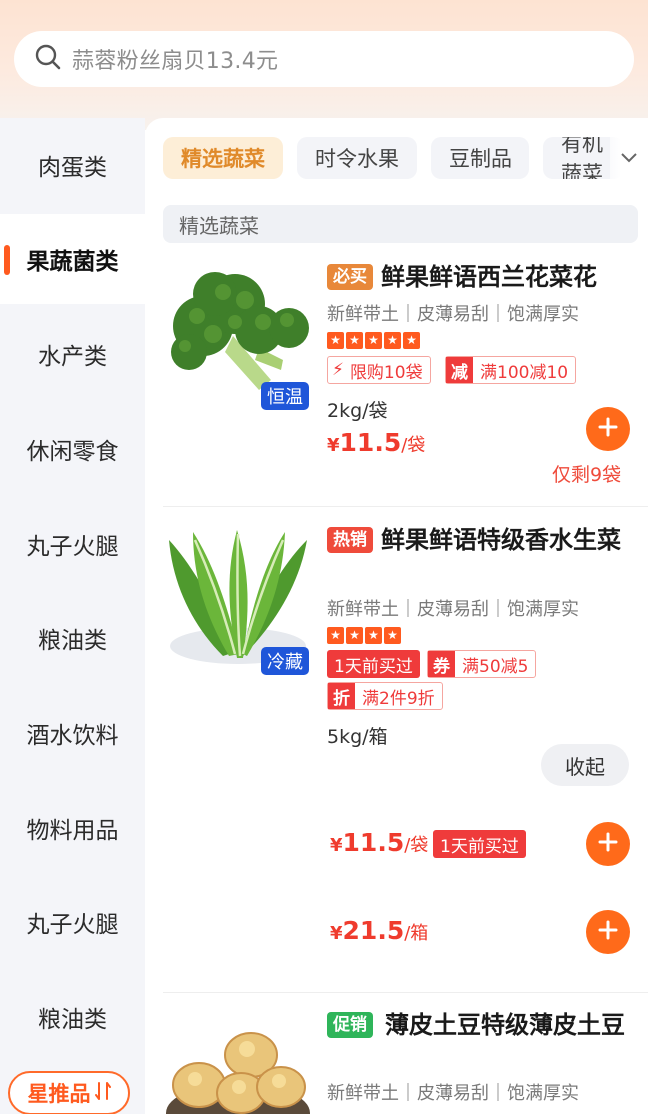 This screenshot has height=1114, width=648. I want to click on star-picks-button: 星推品, so click(69, 1092).